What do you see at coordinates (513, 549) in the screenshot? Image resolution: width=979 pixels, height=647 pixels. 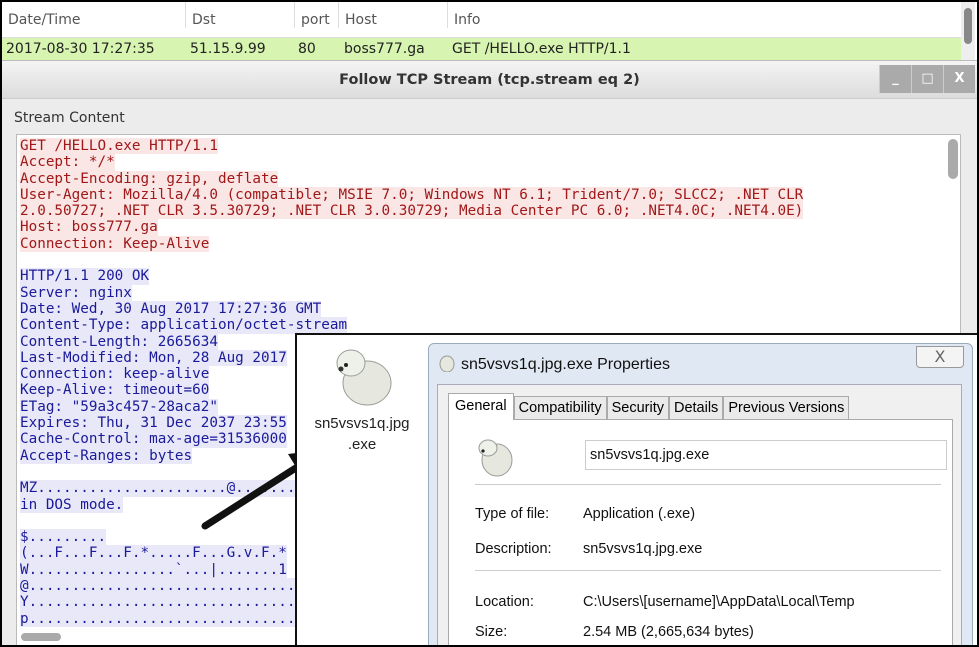 I see `description-label: Description:` at bounding box center [513, 549].